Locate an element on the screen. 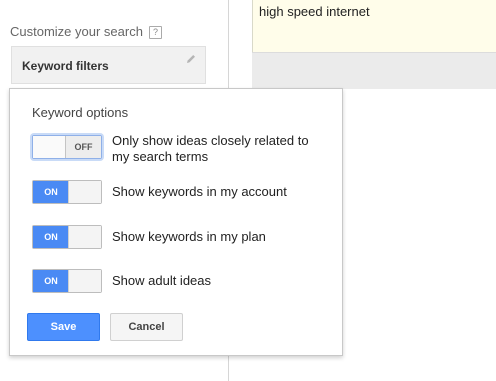 This screenshot has height=381, width=496. toggle-adult-ideas: ON is located at coordinates (67, 281).